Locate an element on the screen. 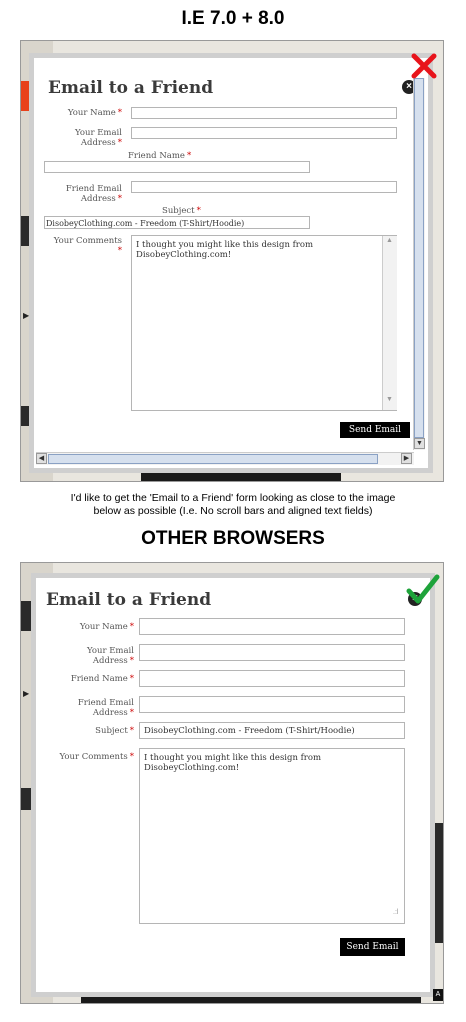  resize-grip-icon: .:l is located at coordinates (395, 912).